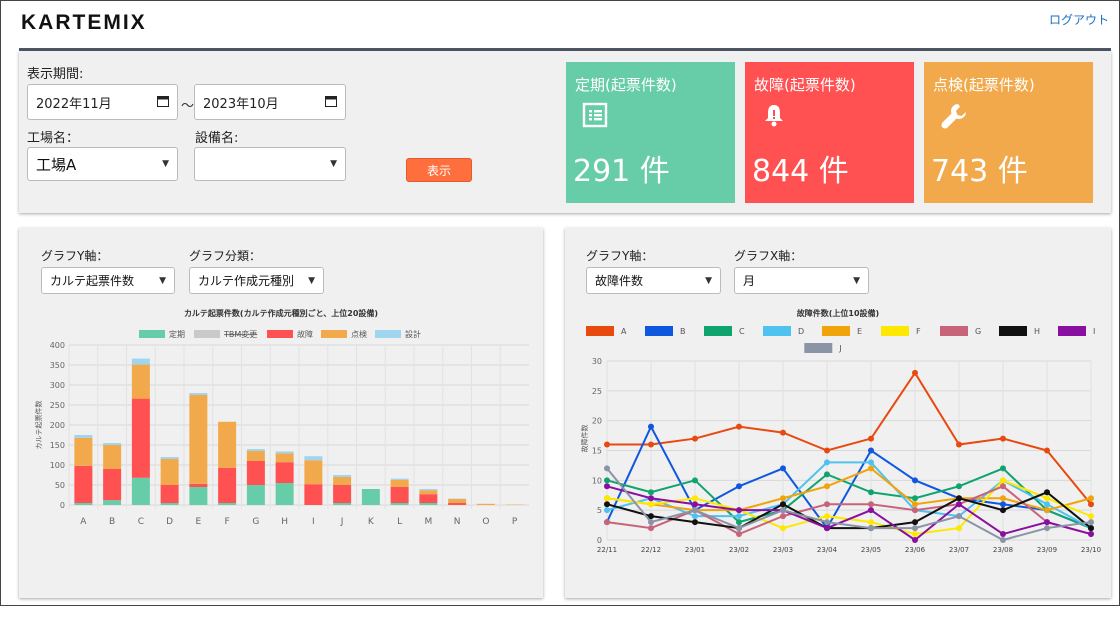 Image resolution: width=1120 pixels, height=623 pixels. I want to click on left-y-axis-select: カルテ起票件数 ▼, so click(108, 280).